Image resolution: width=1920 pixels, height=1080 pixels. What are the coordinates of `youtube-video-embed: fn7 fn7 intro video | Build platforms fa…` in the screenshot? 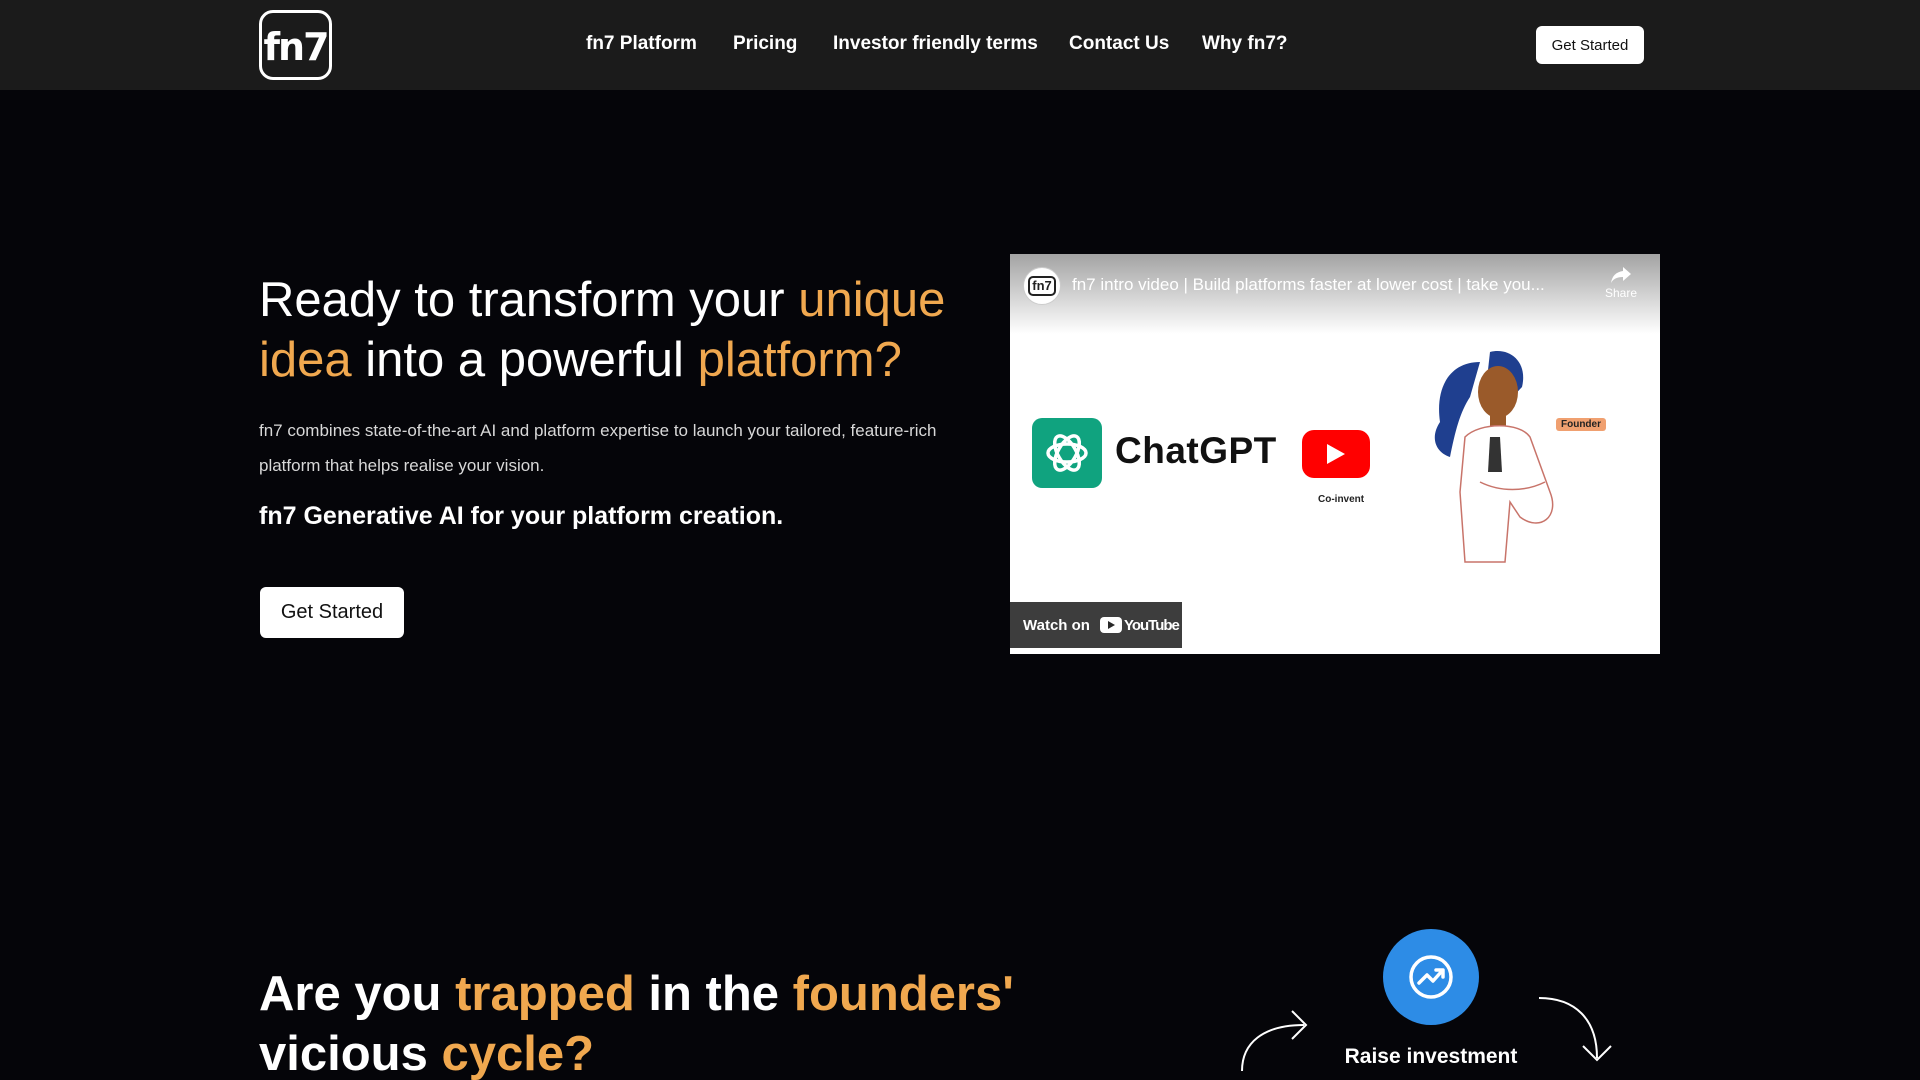 It's located at (1335, 454).